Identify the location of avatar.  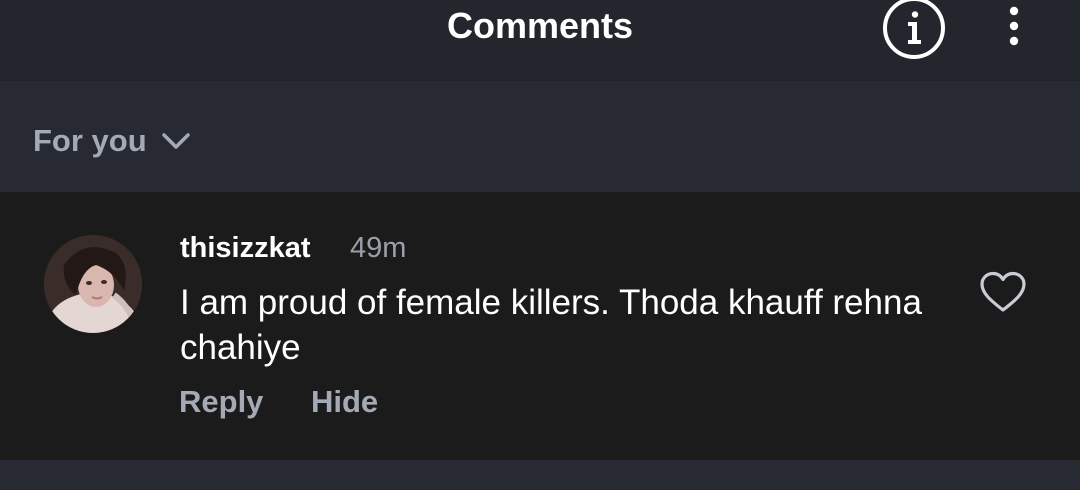
(93, 284).